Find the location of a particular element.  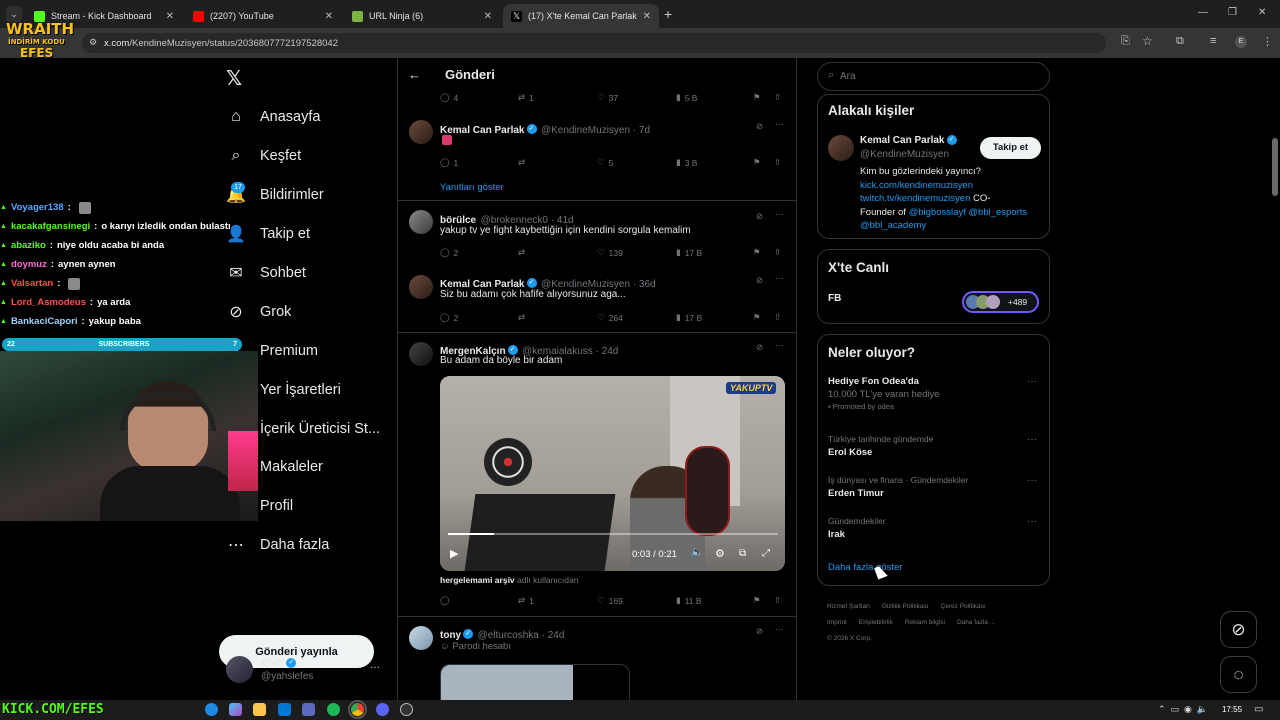

footer-link: Imprint is located at coordinates (837, 622).